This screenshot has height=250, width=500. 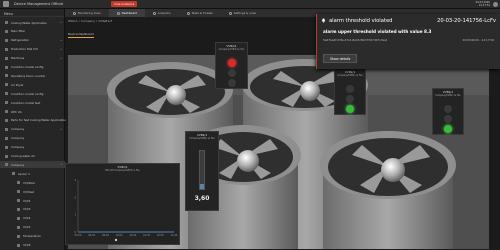 What do you see at coordinates (32, 245) in the screenshot?
I see `sidebar-item: VVI/6` at bounding box center [32, 245].